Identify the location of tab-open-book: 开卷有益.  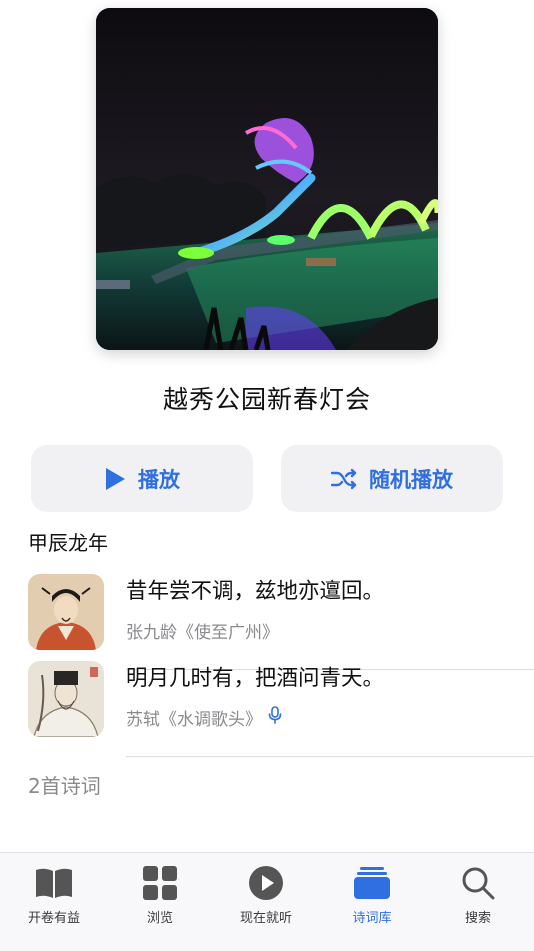
(54, 898).